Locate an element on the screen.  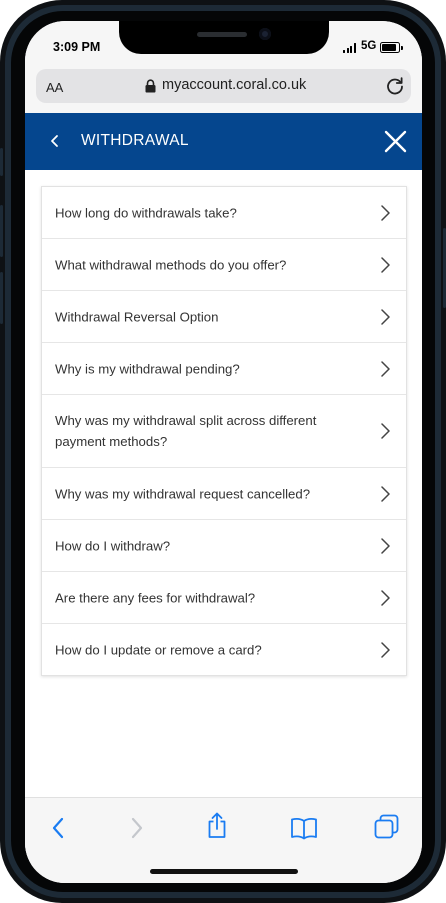
url-field: AA myaccount.coral.co.uk is located at coordinates (223, 86).